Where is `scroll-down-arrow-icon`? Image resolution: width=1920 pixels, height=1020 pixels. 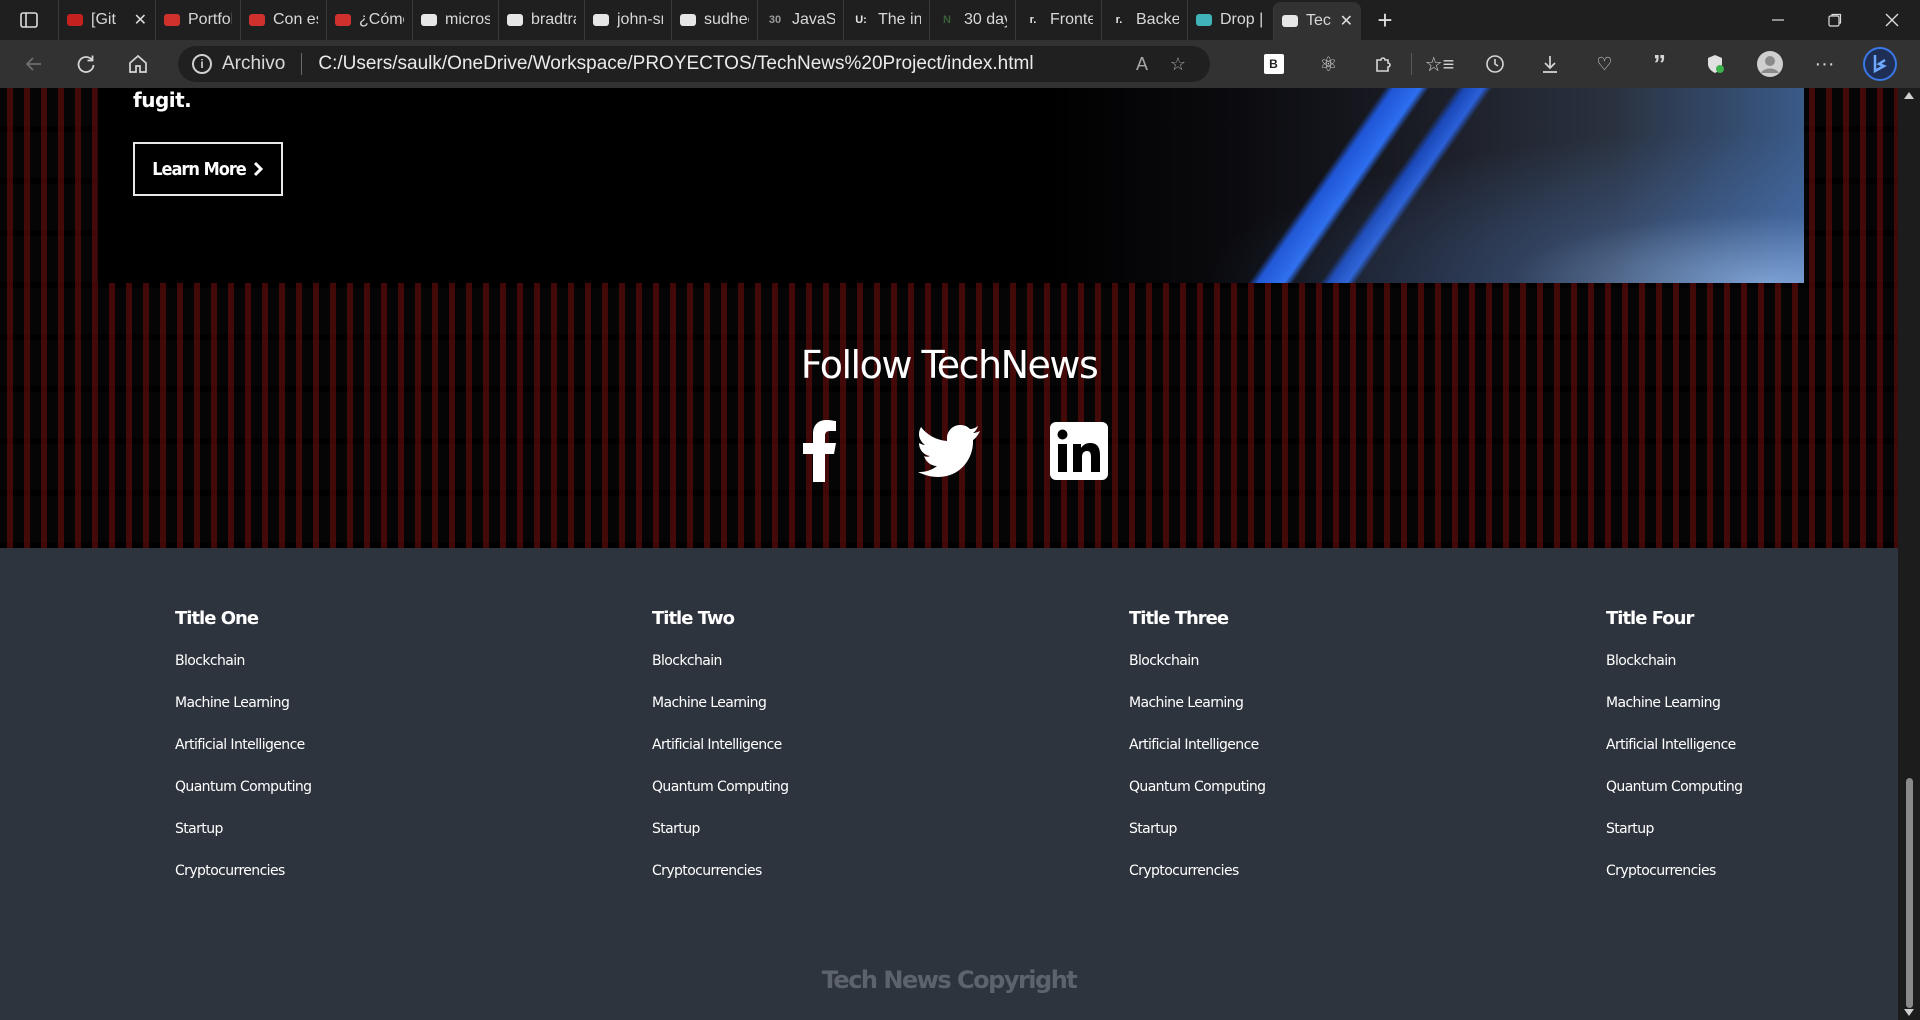 scroll-down-arrow-icon is located at coordinates (1909, 1012).